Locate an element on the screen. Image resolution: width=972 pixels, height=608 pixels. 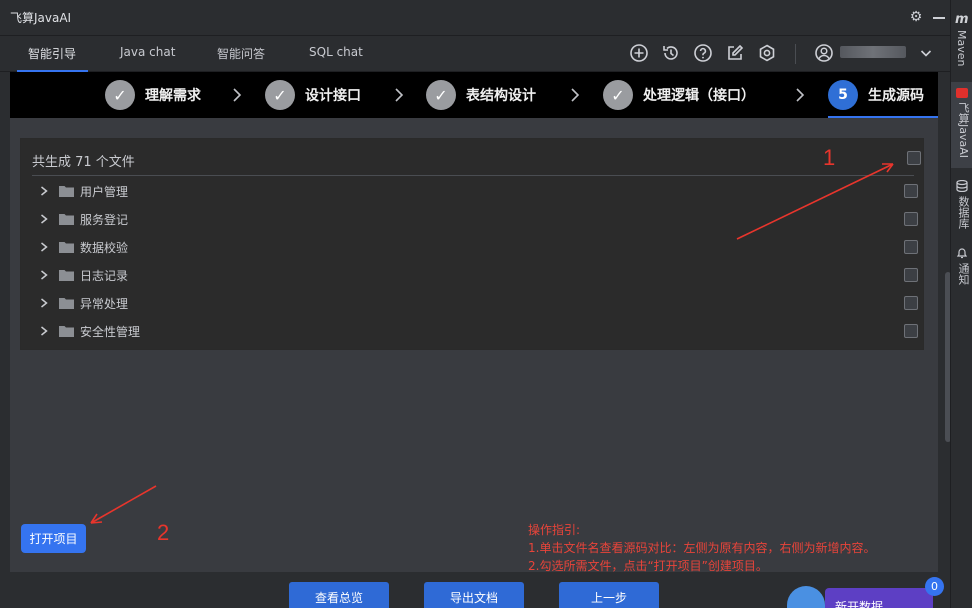
chevron-down-icon is located at coordinates (926, 53).